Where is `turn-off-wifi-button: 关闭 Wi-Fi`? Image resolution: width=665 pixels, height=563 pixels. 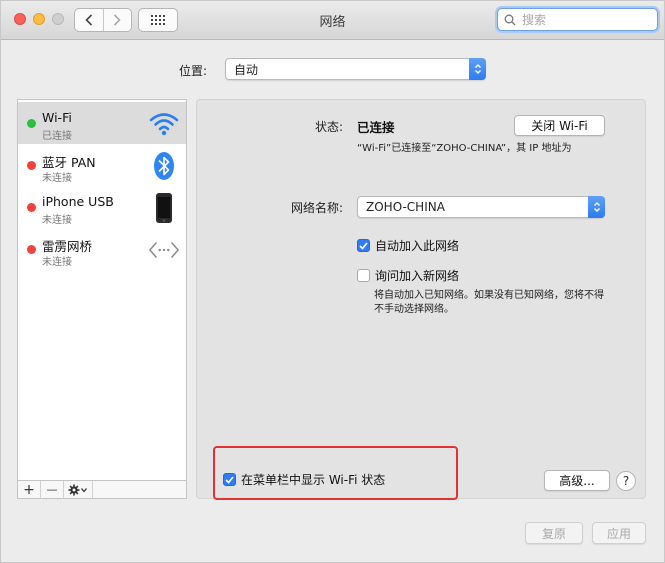 turn-off-wifi-button: 关闭 Wi-Fi is located at coordinates (559, 125).